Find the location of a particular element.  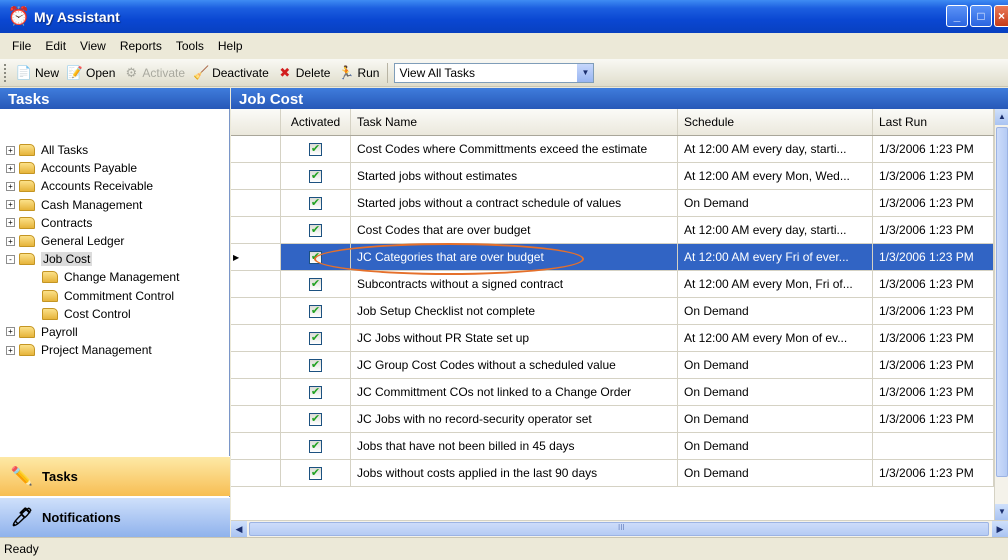

column-task-name: Task Name is located at coordinates (514, 122).